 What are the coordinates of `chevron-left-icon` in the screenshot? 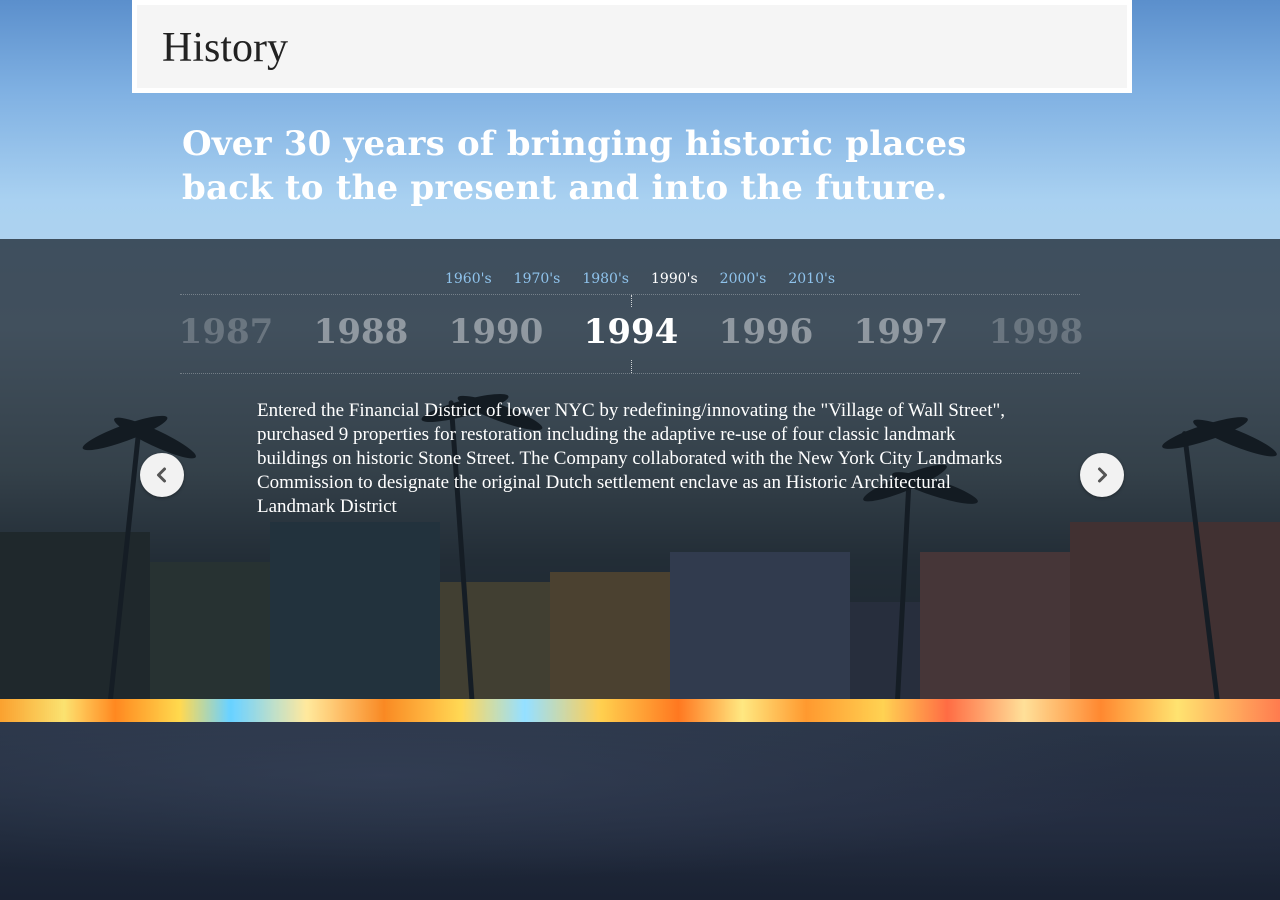 It's located at (161, 475).